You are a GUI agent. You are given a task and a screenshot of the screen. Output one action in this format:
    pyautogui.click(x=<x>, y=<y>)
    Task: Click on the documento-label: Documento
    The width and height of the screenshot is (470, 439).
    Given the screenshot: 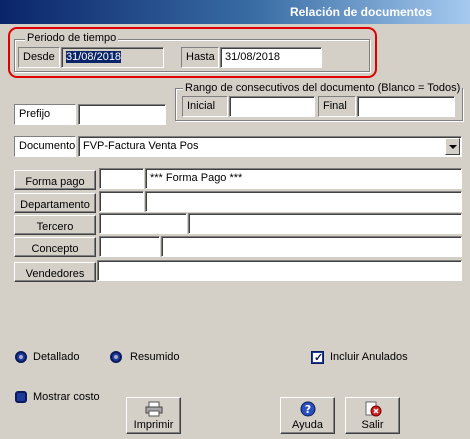 What is the action you would take?
    pyautogui.click(x=45, y=146)
    